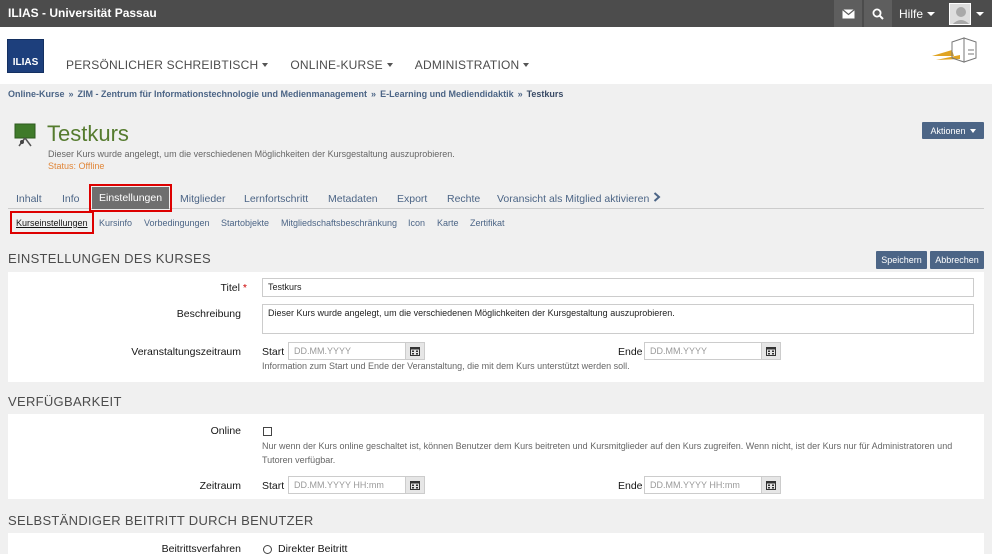  I want to click on menu-online-courses: ONLINE-KURSE, so click(341, 65).